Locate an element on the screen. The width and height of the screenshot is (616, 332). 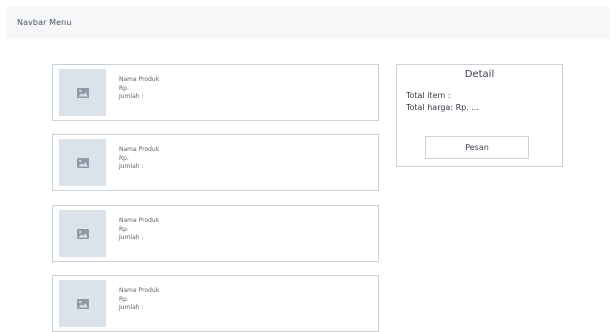
order-button: Pesan is located at coordinates (477, 147).